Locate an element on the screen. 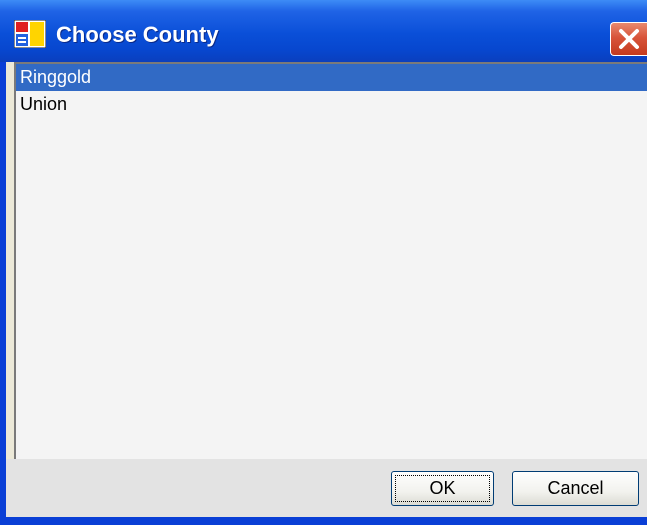 This screenshot has height=525, width=647. ok-button: OK is located at coordinates (442, 488).